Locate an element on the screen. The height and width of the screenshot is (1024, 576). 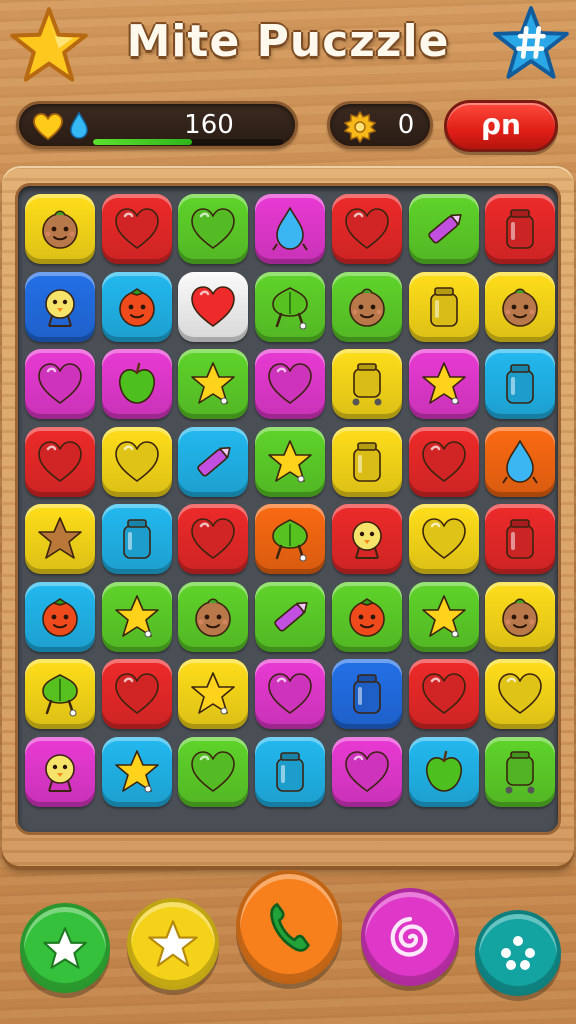
drop-icon is located at coordinates (79, 125).